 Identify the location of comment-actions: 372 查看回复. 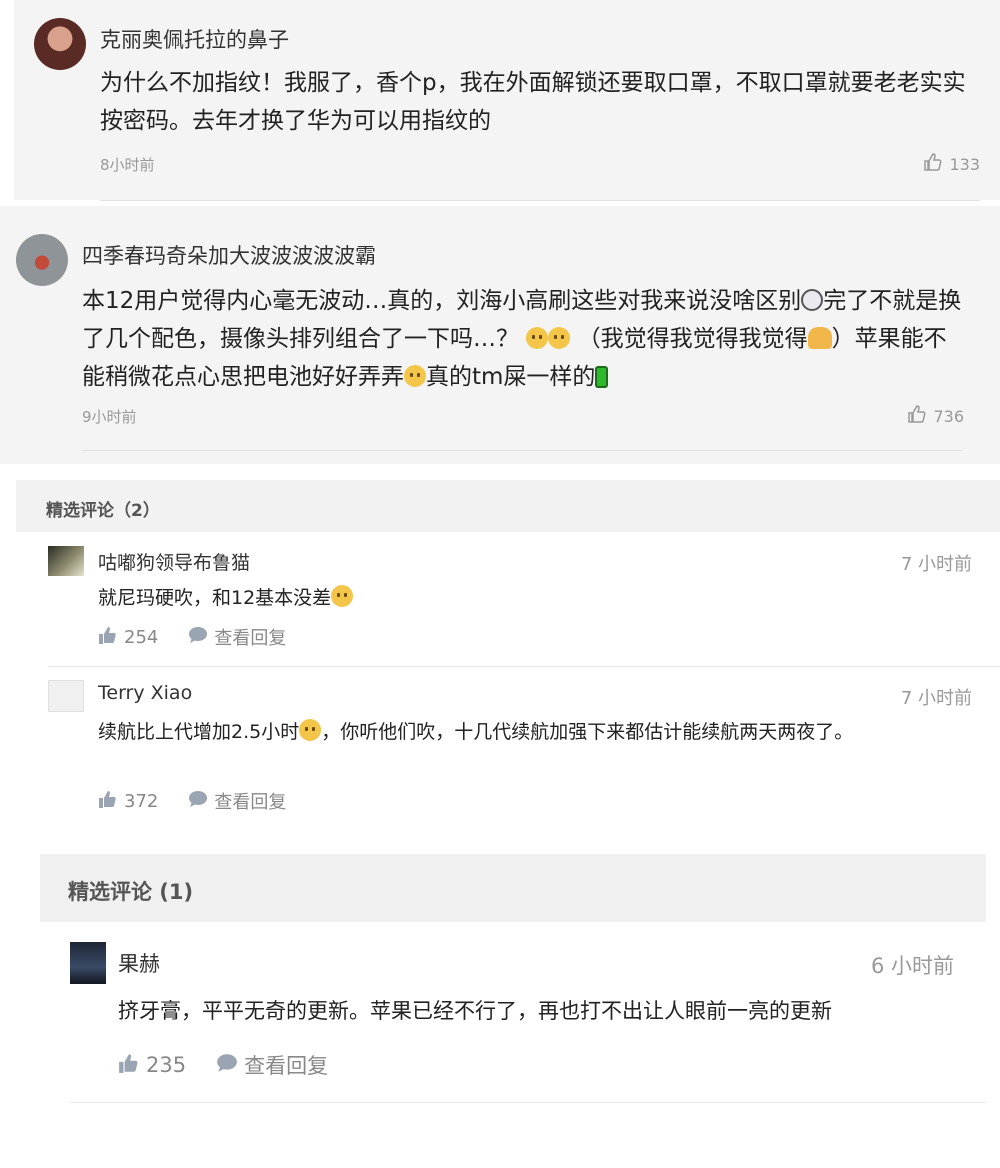
(207, 801).